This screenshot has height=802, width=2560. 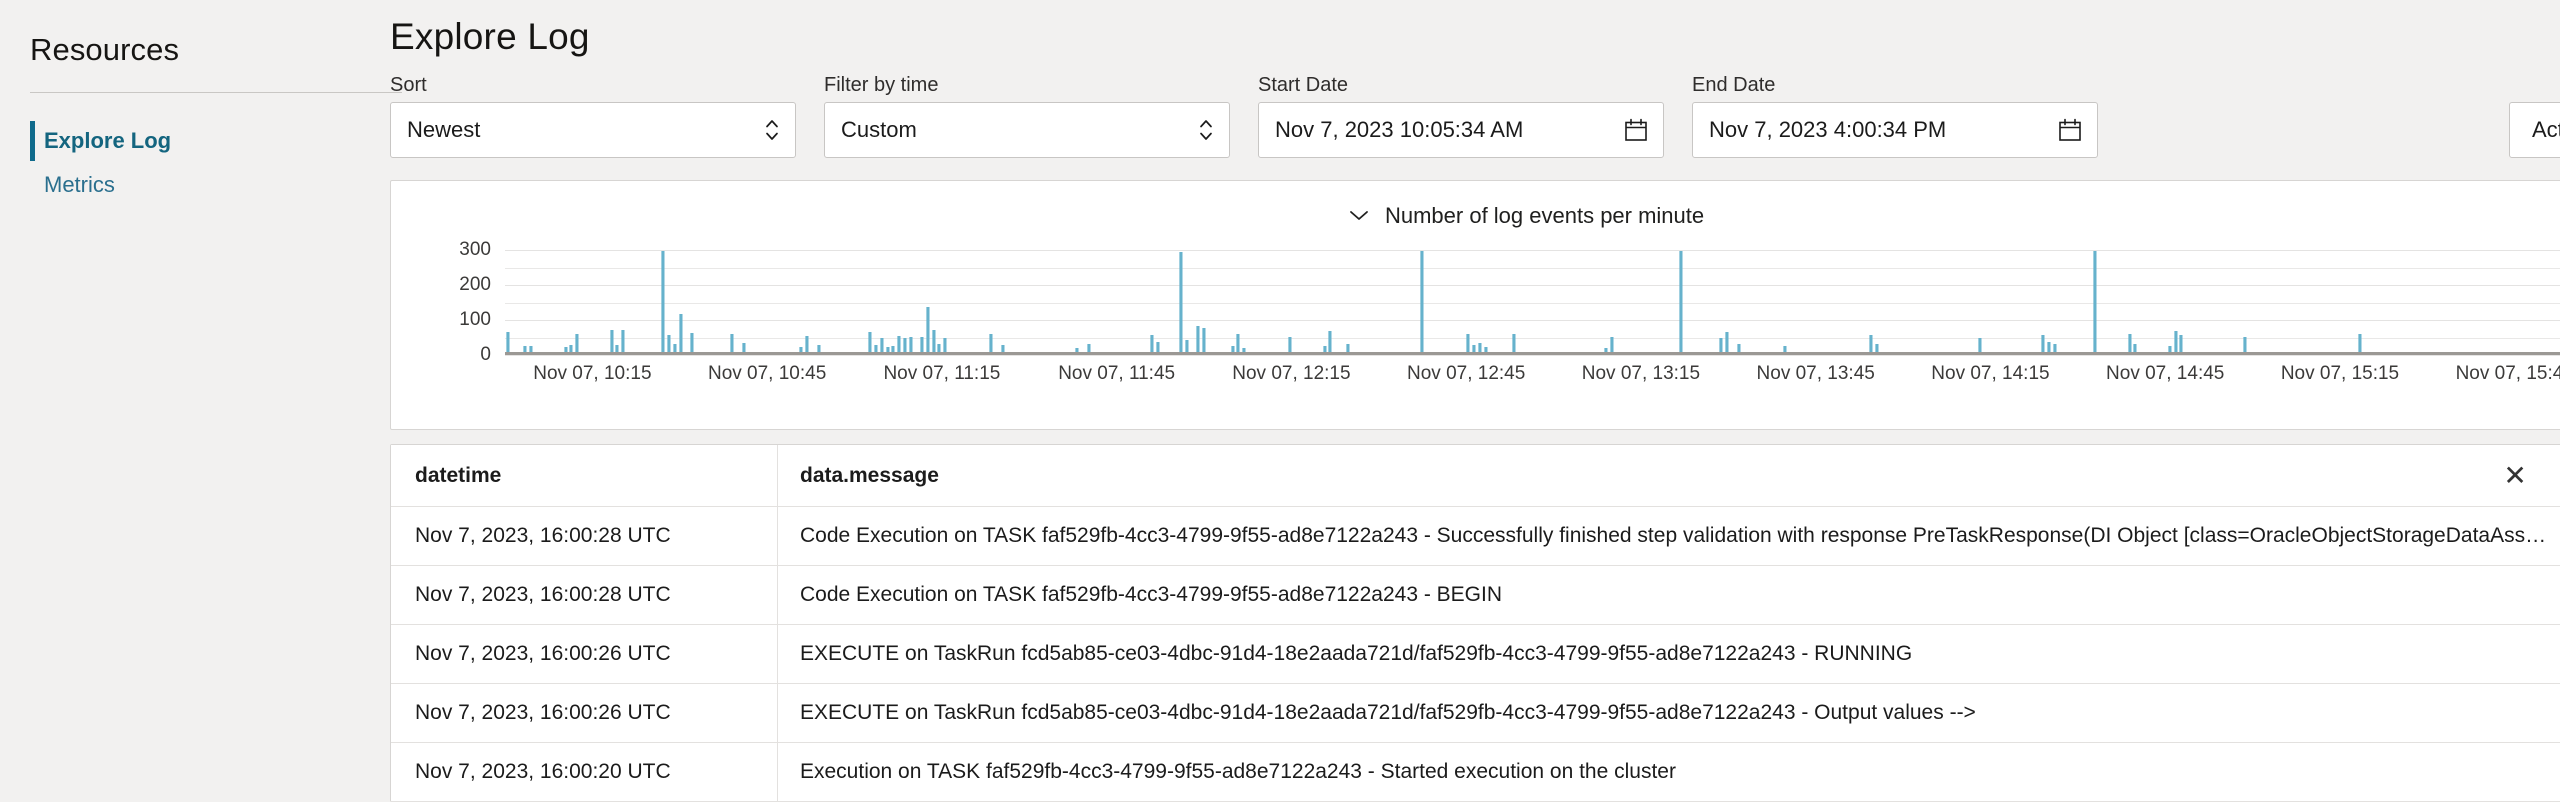 What do you see at coordinates (543, 771) in the screenshot?
I see `cell-datetime: Nov 7, 2023, 16:00:20 UTC` at bounding box center [543, 771].